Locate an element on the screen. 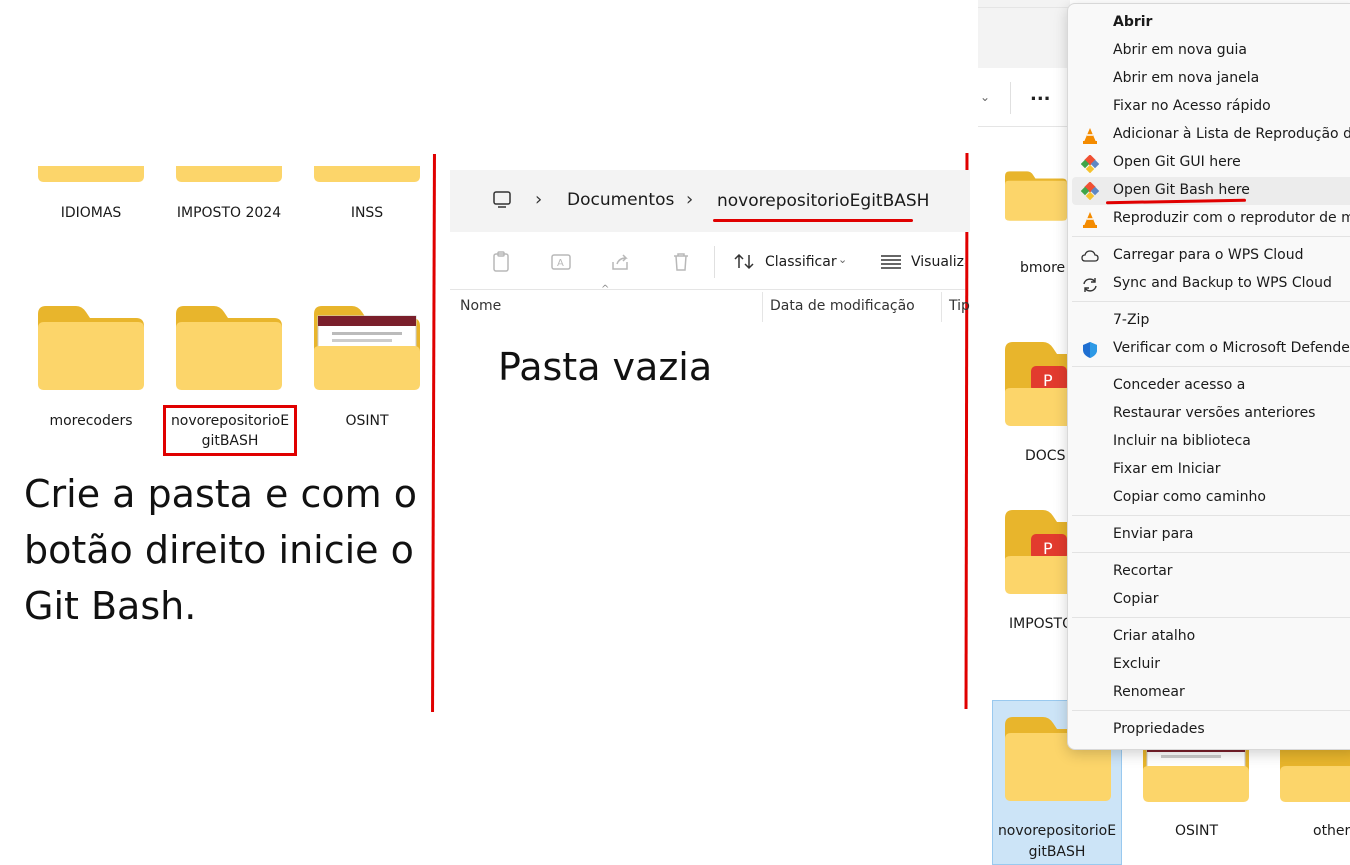 This screenshot has height=865, width=1350. menu-item-properties: Propriedades is located at coordinates (1159, 729).